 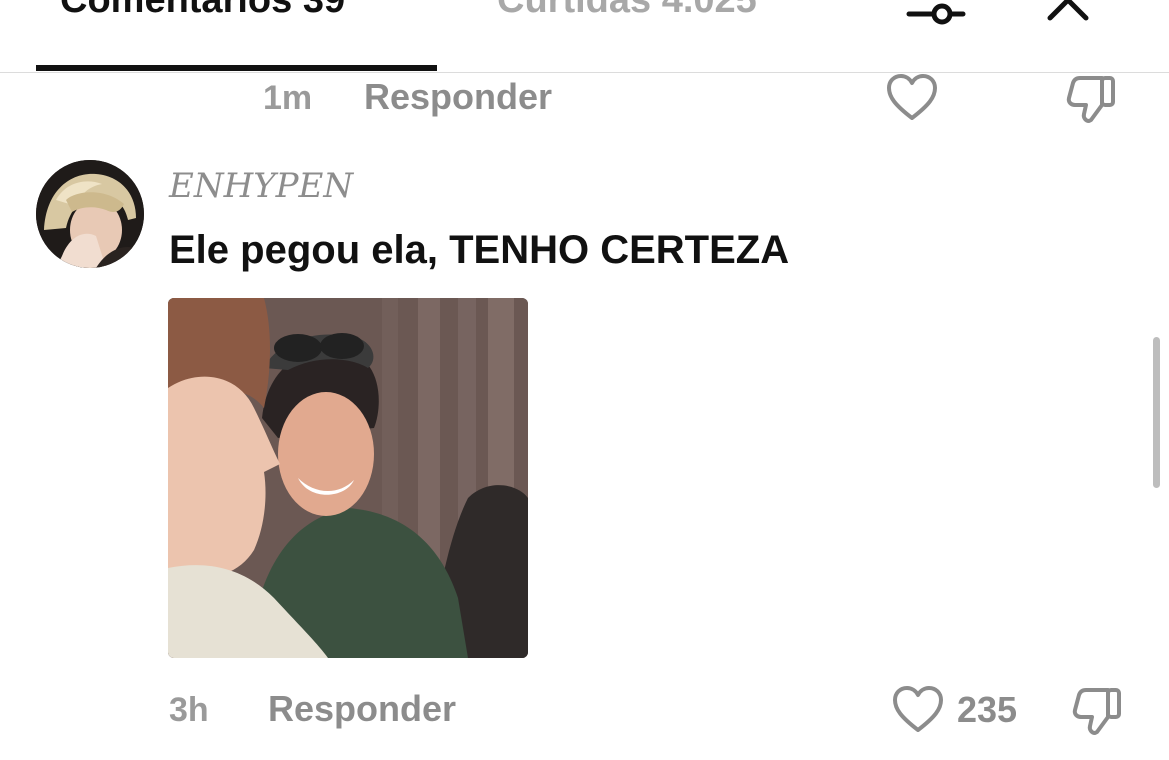 What do you see at coordinates (202, 11) in the screenshot?
I see `tab-comments: Comentários 39` at bounding box center [202, 11].